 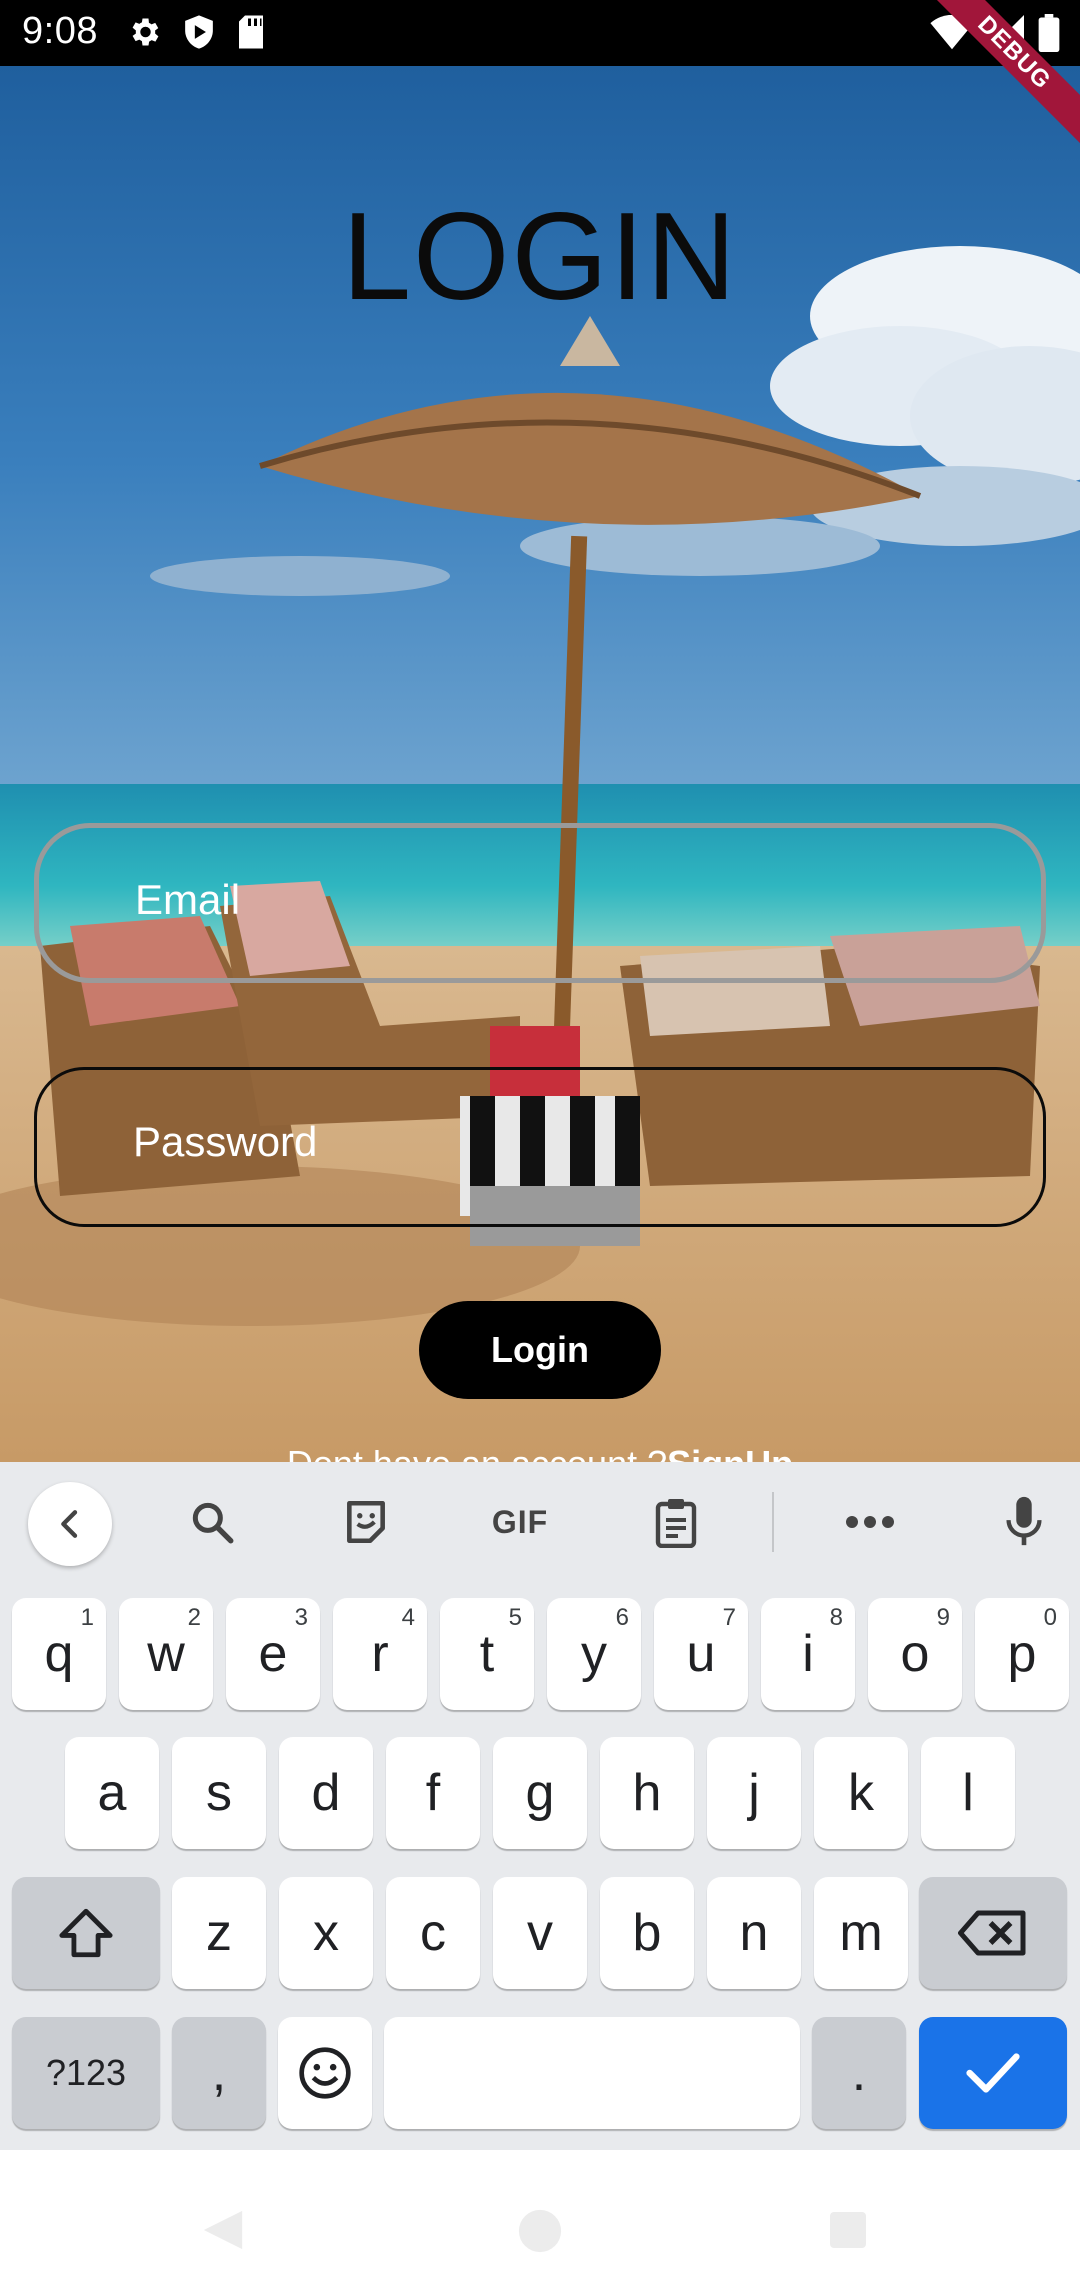 What do you see at coordinates (540, 1350) in the screenshot?
I see `login-button: Login` at bounding box center [540, 1350].